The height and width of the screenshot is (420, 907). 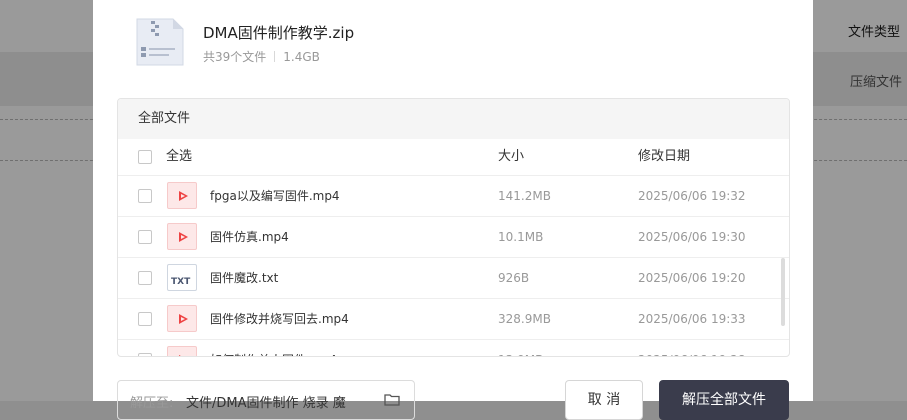 What do you see at coordinates (453, 348) in the screenshot?
I see `file-row: 如何制作单人固件.mp4 13.9MB 2025/06/06 19:28` at bounding box center [453, 348].